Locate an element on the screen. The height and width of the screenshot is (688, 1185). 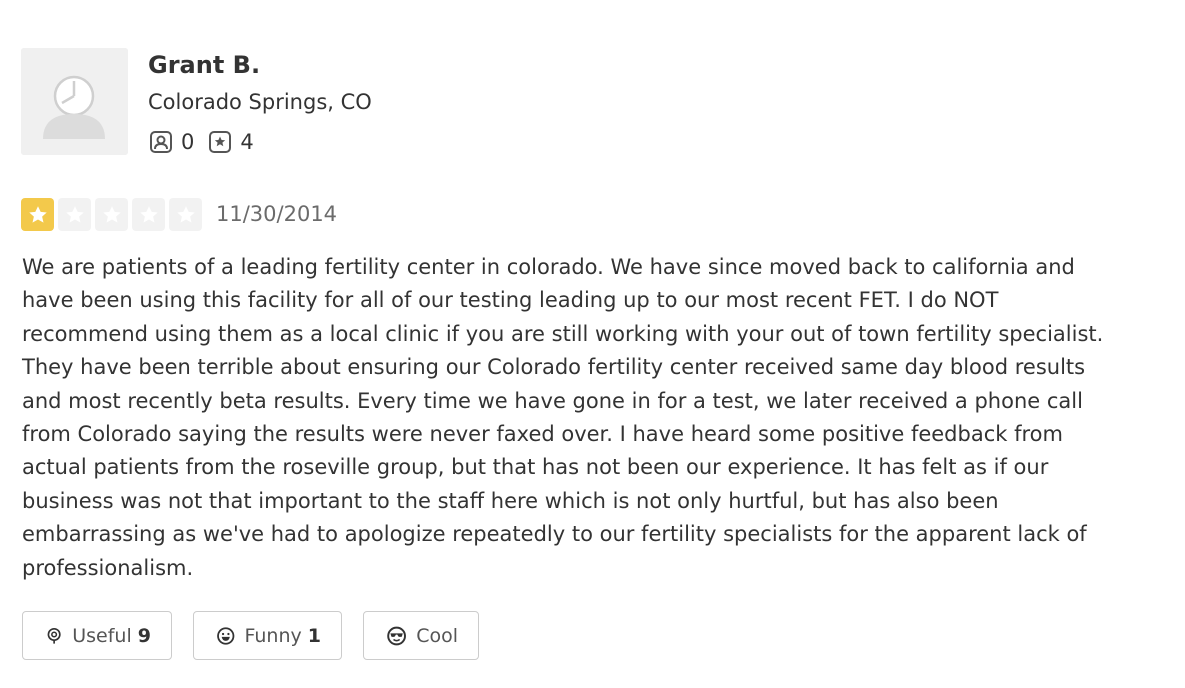
user-avatar is located at coordinates (74, 101).